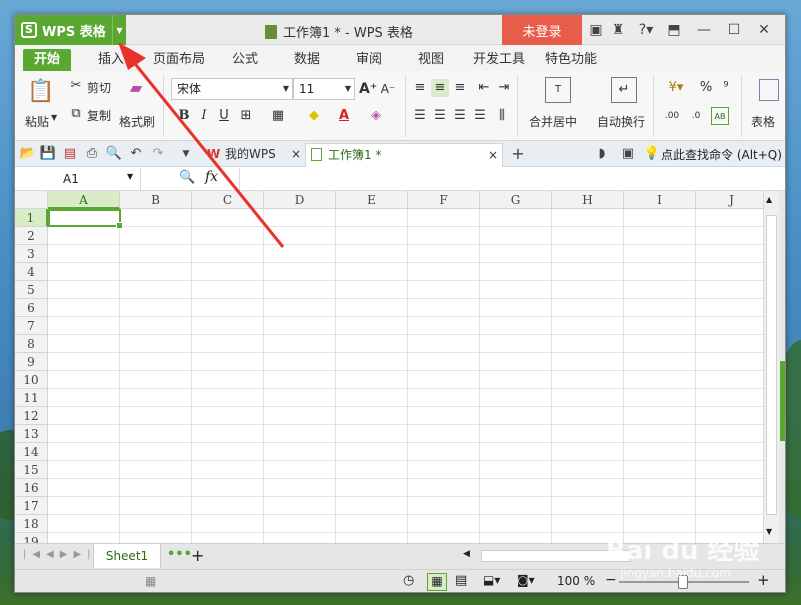  I want to click on align-middle-icon: ≡, so click(440, 88).